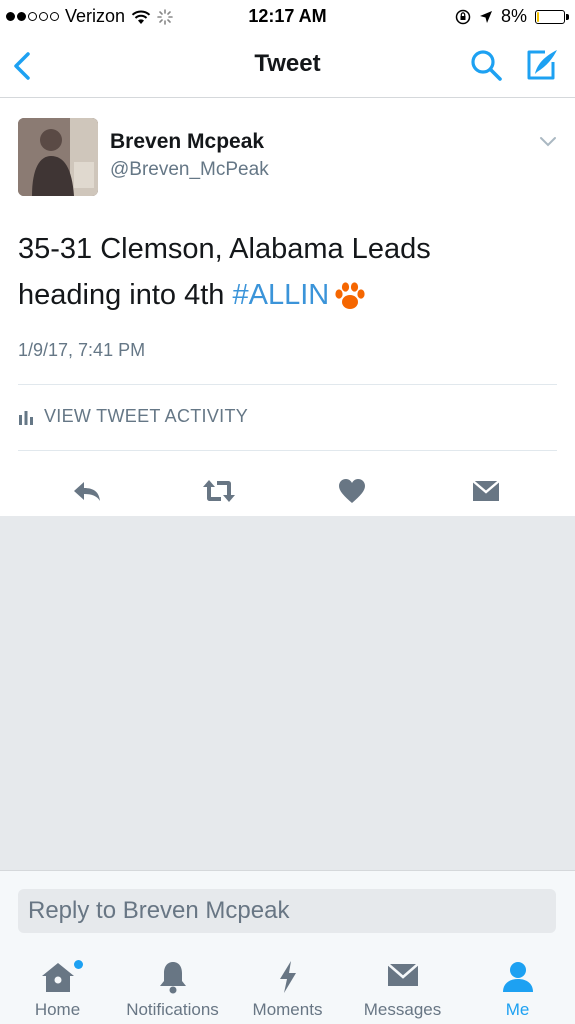 The image size is (575, 1024). Describe the element at coordinates (548, 142) in the screenshot. I see `chevron-down-icon` at that location.